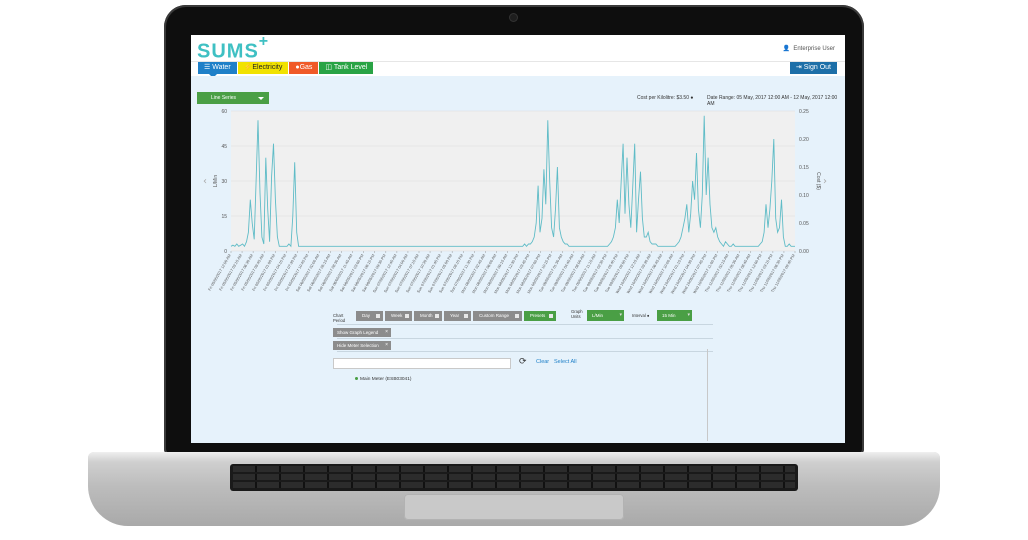 Image resolution: width=1028 pixels, height=540 pixels. What do you see at coordinates (369, 316) in the screenshot?
I see `period-day-button: Day` at bounding box center [369, 316].